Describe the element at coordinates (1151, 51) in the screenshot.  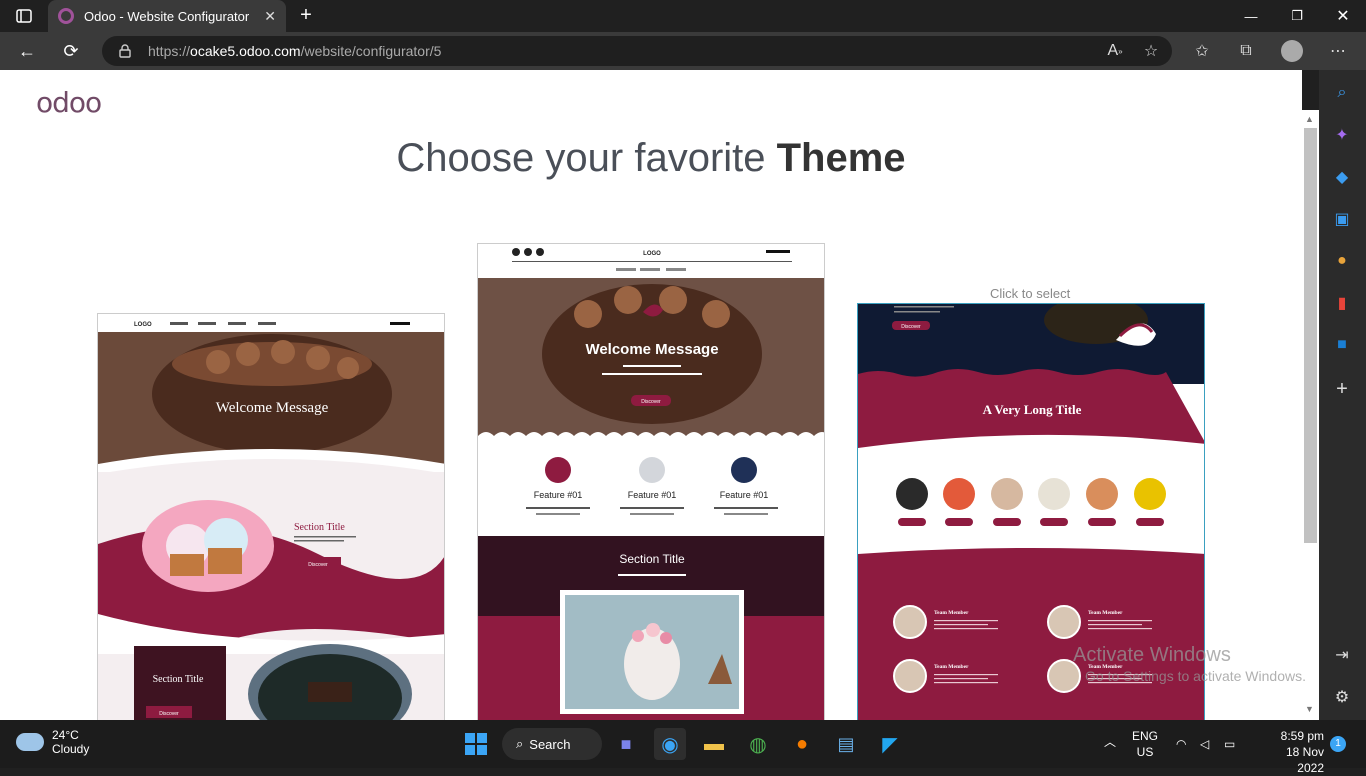
I see `add-favorite-icon: ☆` at that location.